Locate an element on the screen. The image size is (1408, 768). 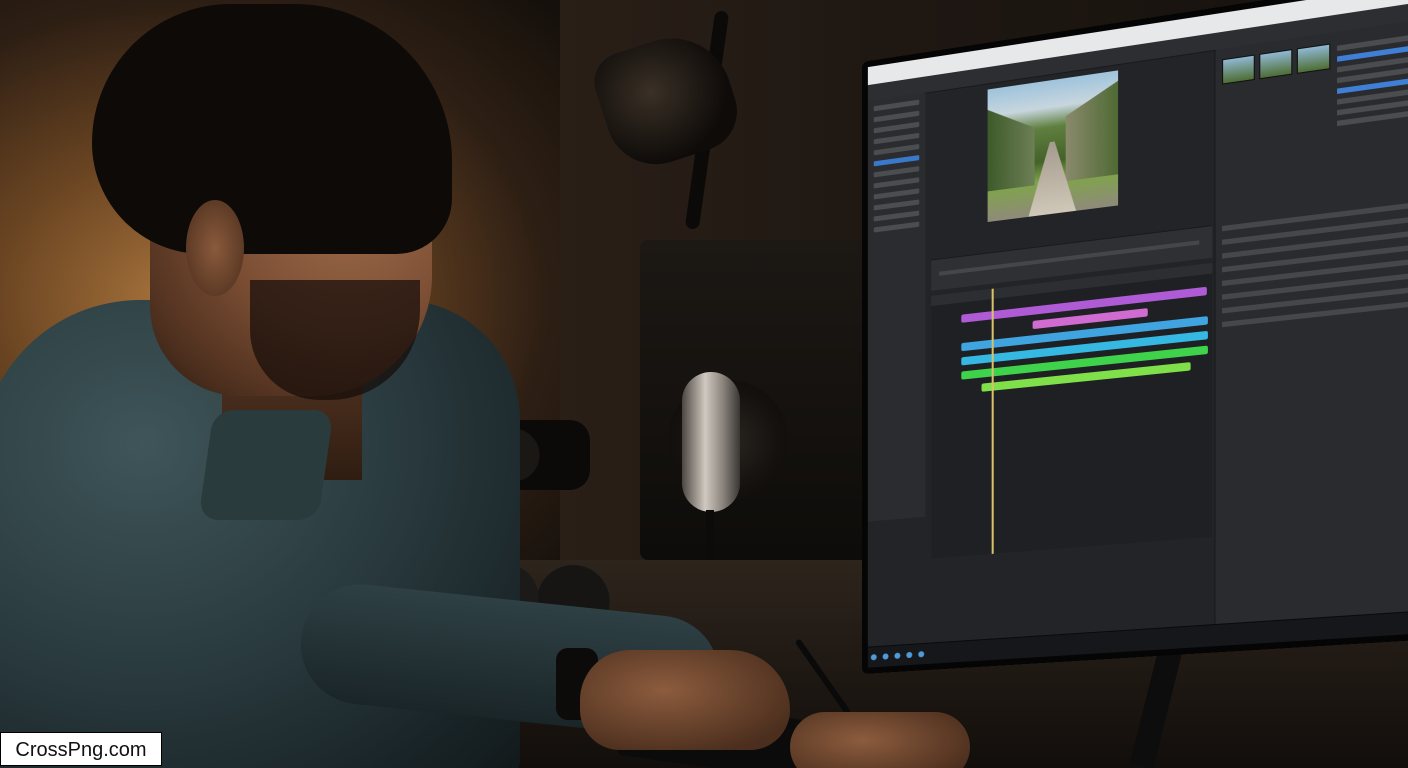
right-hand is located at coordinates (685, 700).